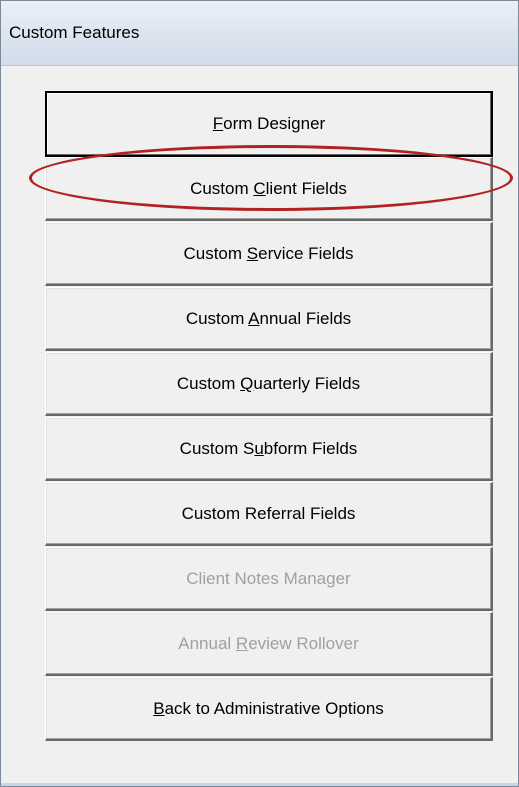  I want to click on button-label-post: uarterly Fields, so click(307, 383).